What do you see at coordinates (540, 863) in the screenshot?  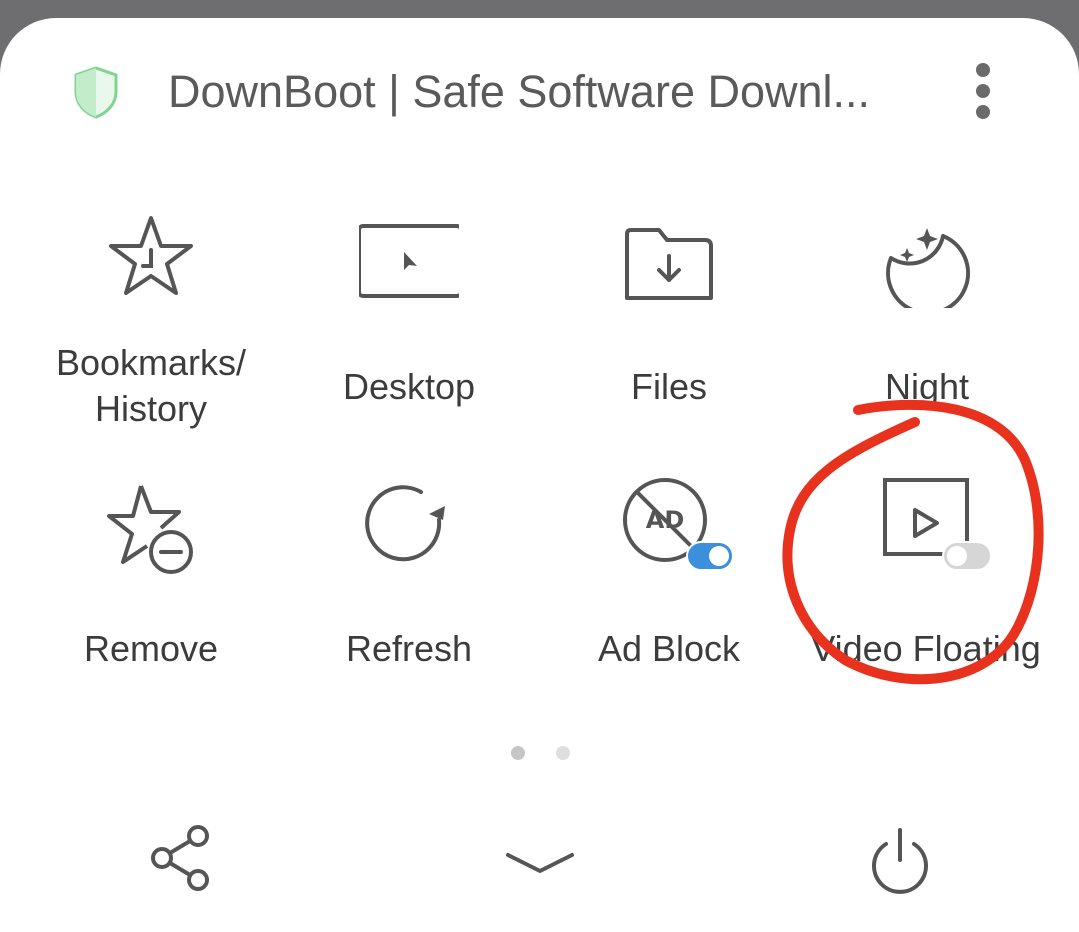 I see `chevron-down-icon` at bounding box center [540, 863].